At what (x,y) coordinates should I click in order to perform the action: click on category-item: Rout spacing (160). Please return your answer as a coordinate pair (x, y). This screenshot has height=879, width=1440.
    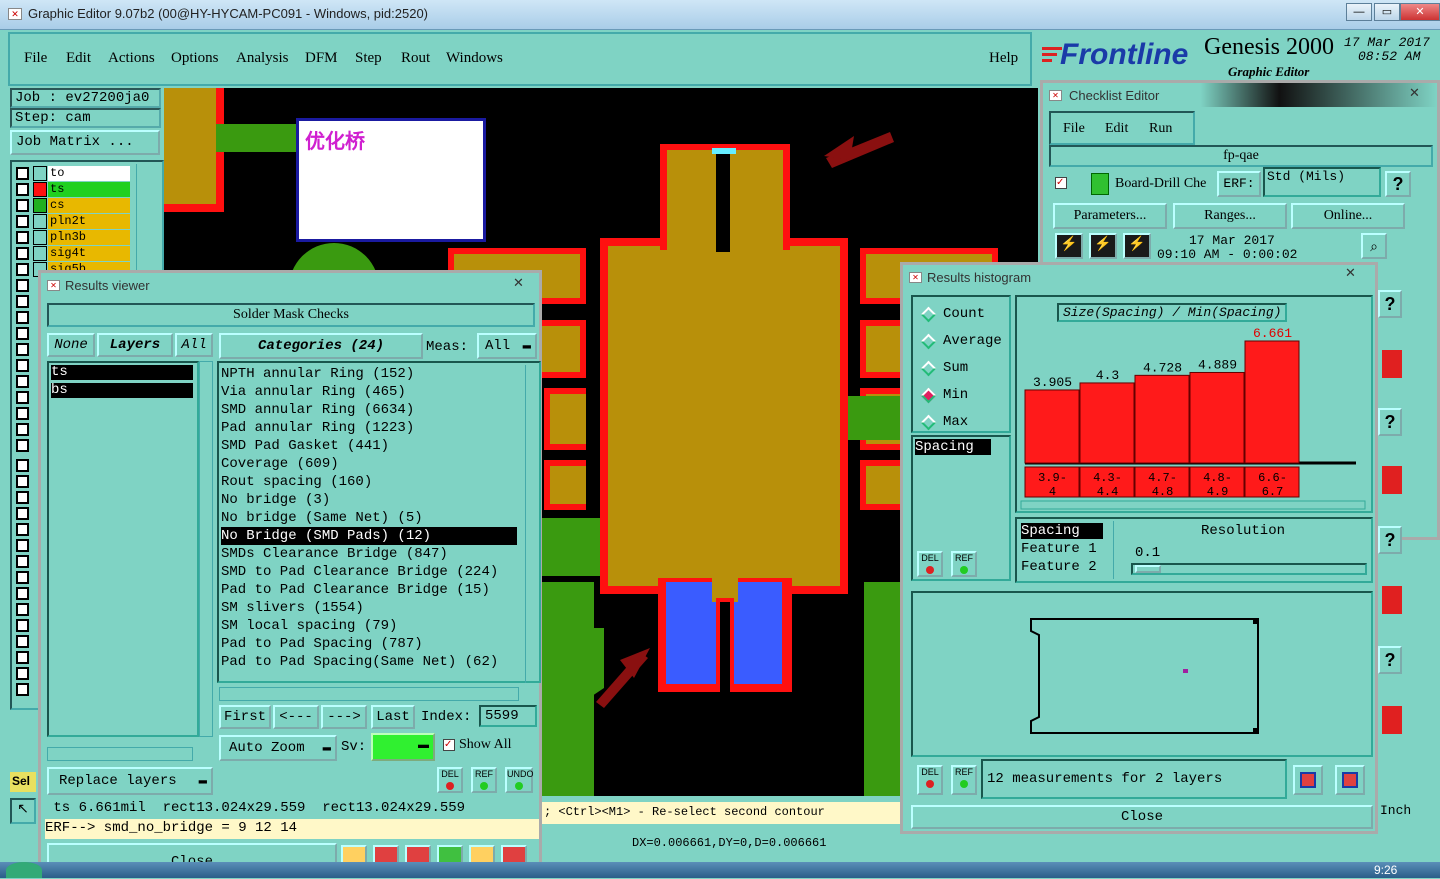
    Looking at the image, I should click on (369, 482).